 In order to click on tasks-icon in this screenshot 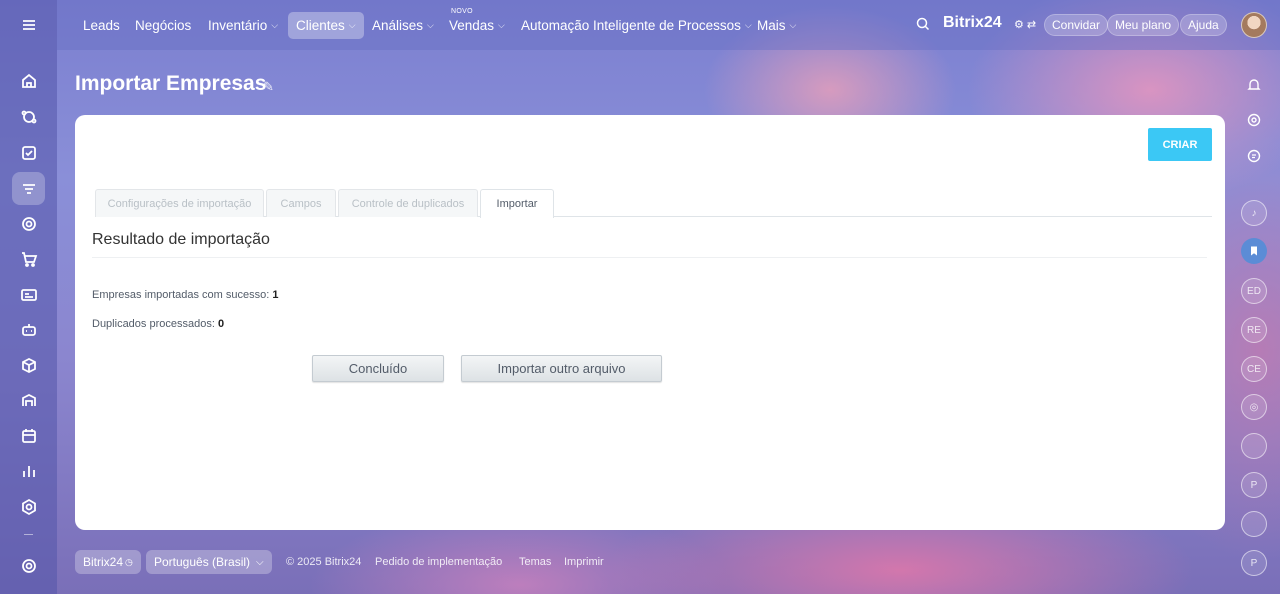, I will do `click(28, 152)`.